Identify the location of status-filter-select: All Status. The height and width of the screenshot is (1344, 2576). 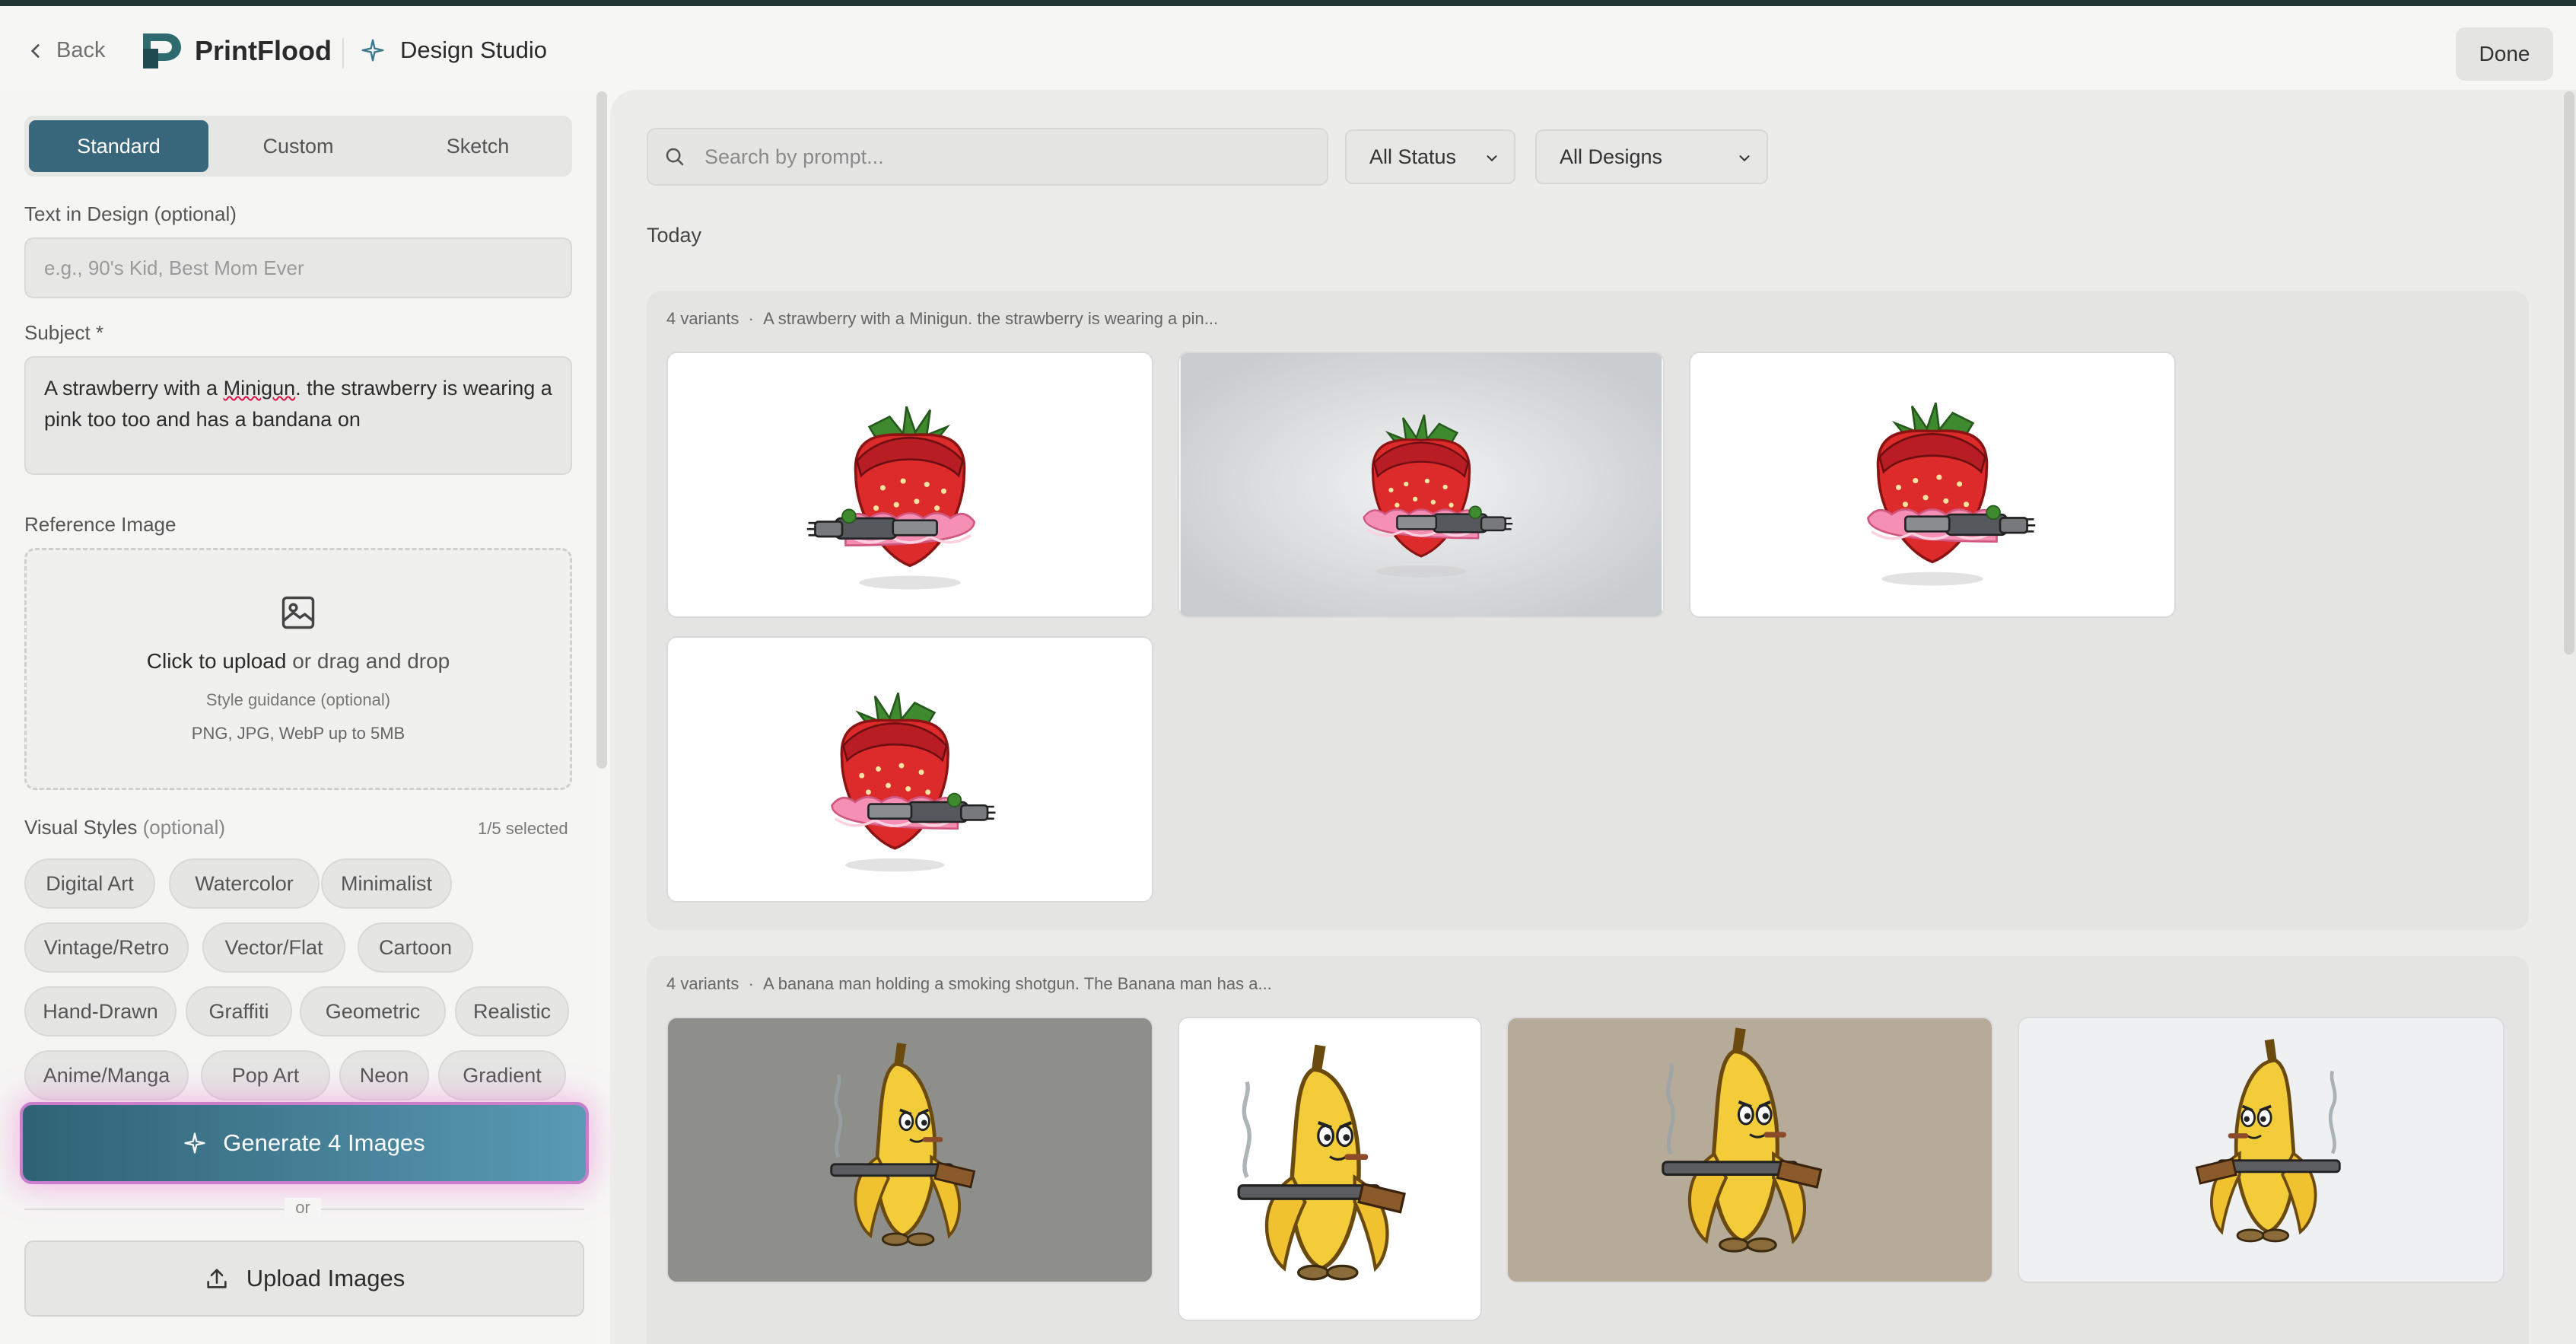
(1430, 156).